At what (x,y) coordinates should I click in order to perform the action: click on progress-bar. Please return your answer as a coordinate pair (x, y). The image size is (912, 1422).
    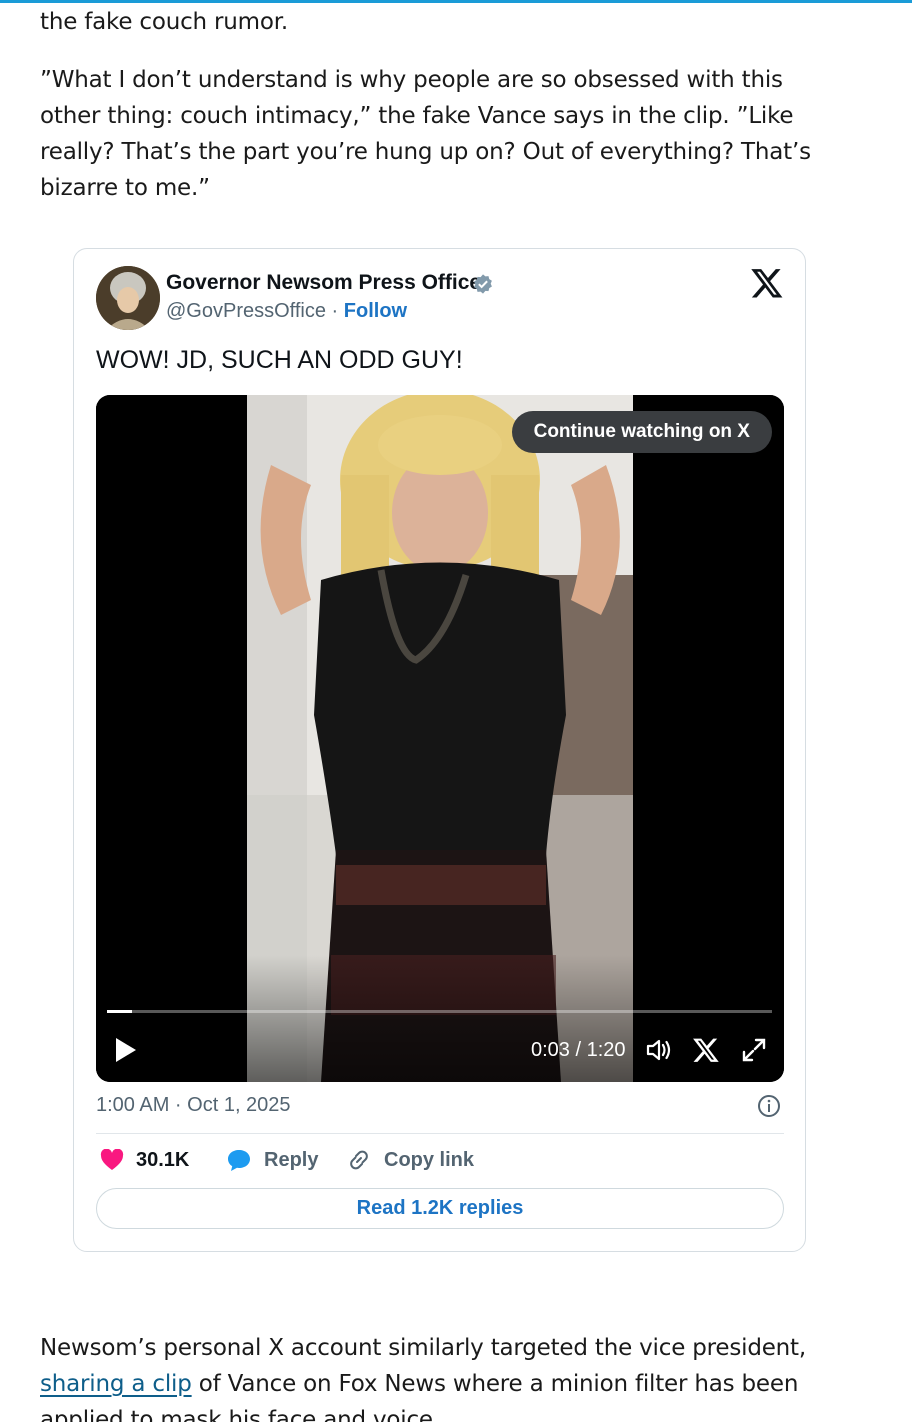
    Looking at the image, I should click on (439, 1011).